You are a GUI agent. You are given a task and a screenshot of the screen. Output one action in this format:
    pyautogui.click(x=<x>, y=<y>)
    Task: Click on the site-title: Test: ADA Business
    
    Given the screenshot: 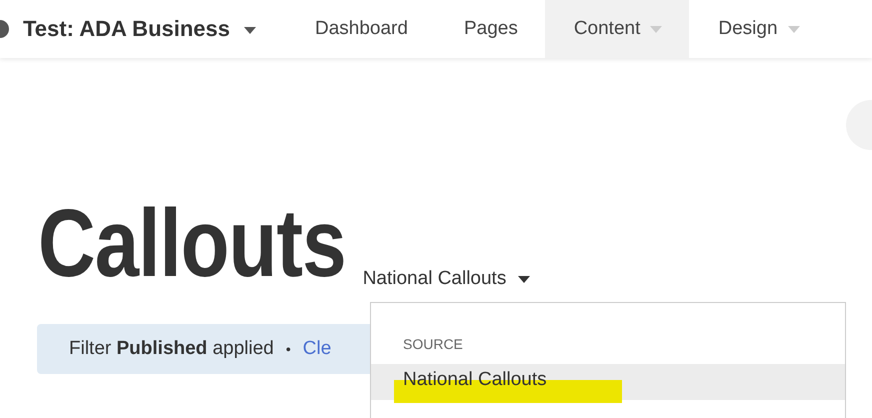 What is the action you would take?
    pyautogui.click(x=126, y=29)
    